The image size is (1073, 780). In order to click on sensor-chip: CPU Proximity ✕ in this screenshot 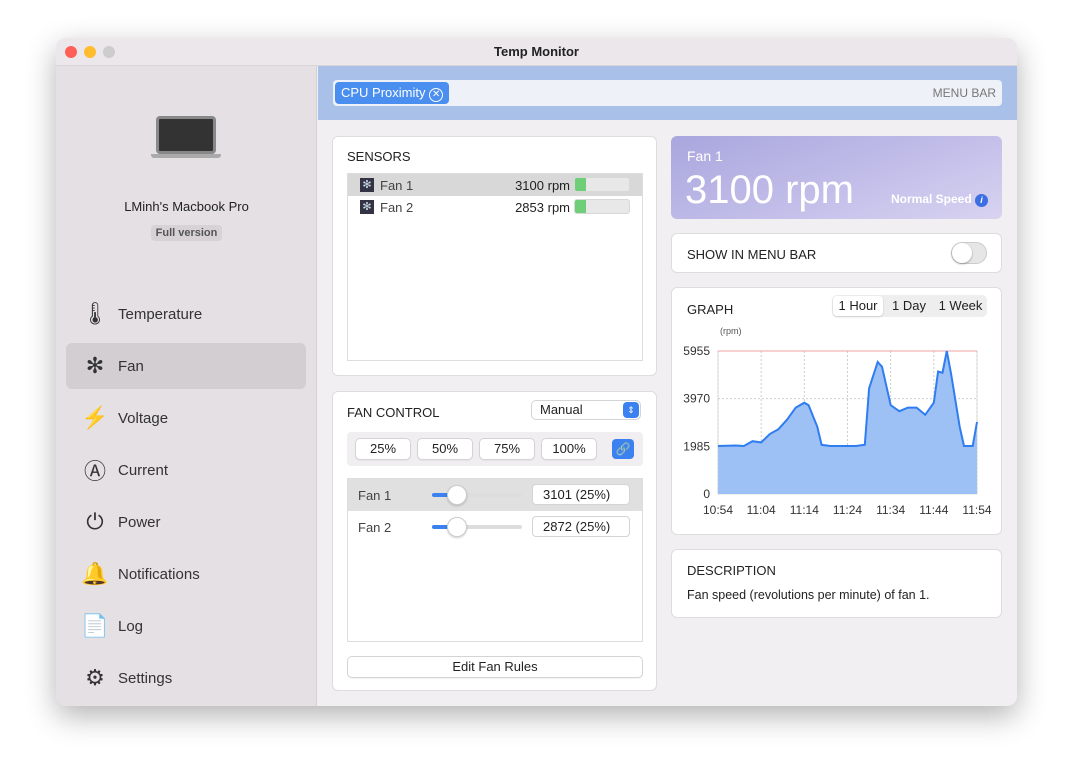, I will do `click(392, 93)`.